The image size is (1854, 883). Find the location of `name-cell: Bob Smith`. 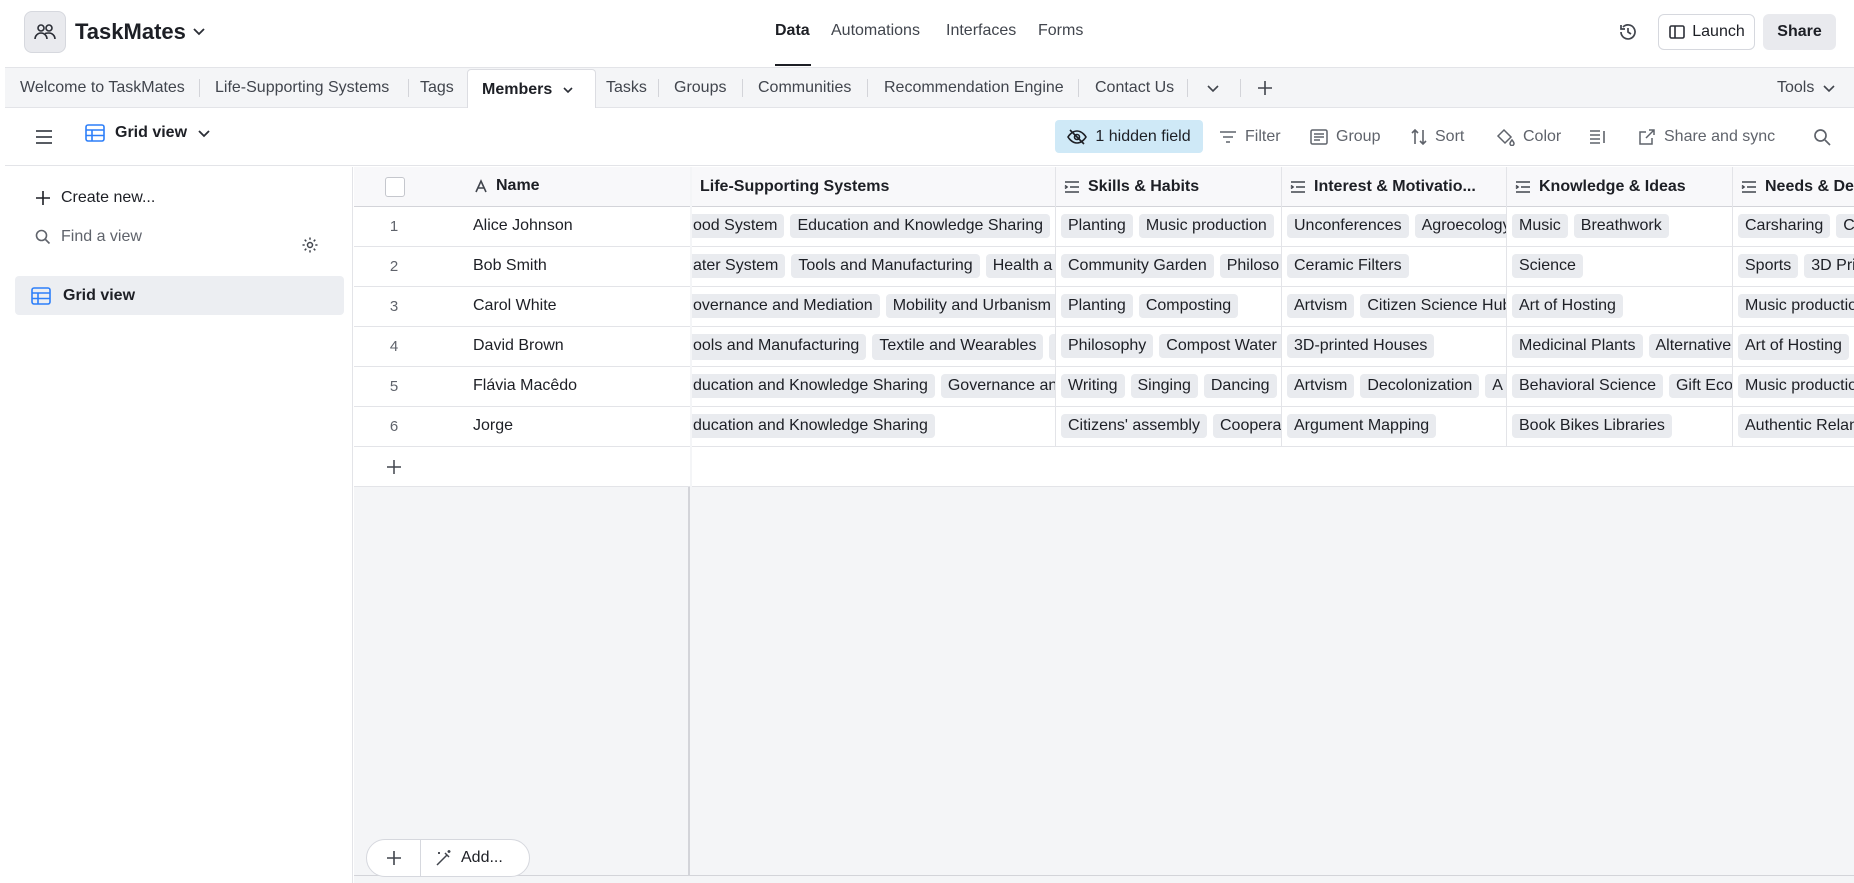

name-cell: Bob Smith is located at coordinates (510, 266).